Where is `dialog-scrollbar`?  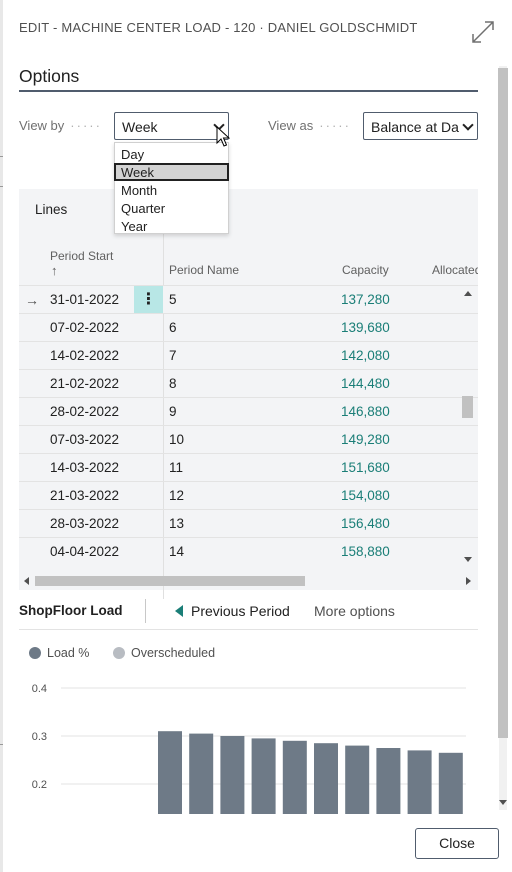
dialog-scrollbar is located at coordinates (503, 438).